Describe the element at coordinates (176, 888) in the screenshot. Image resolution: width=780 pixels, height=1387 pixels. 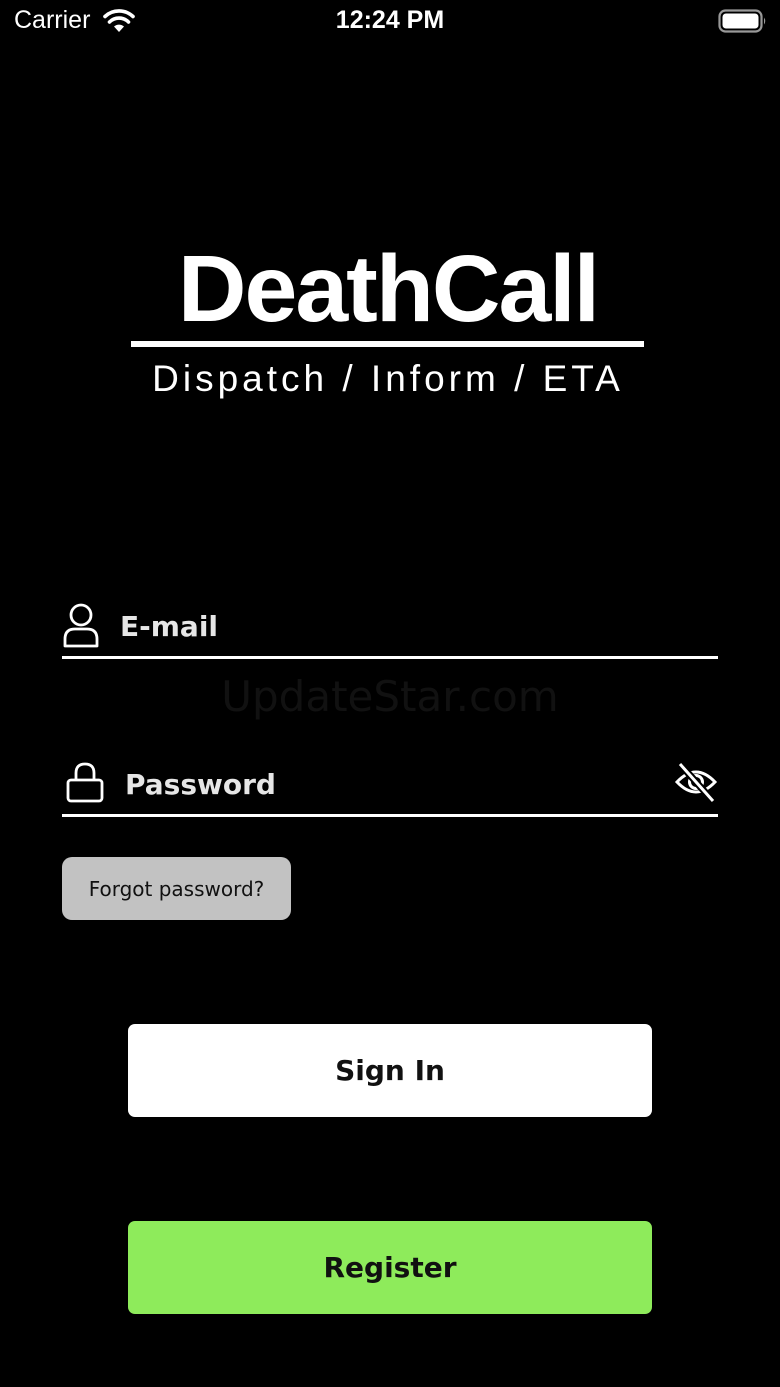
I see `forgot-password-button: Forgot password?` at that location.